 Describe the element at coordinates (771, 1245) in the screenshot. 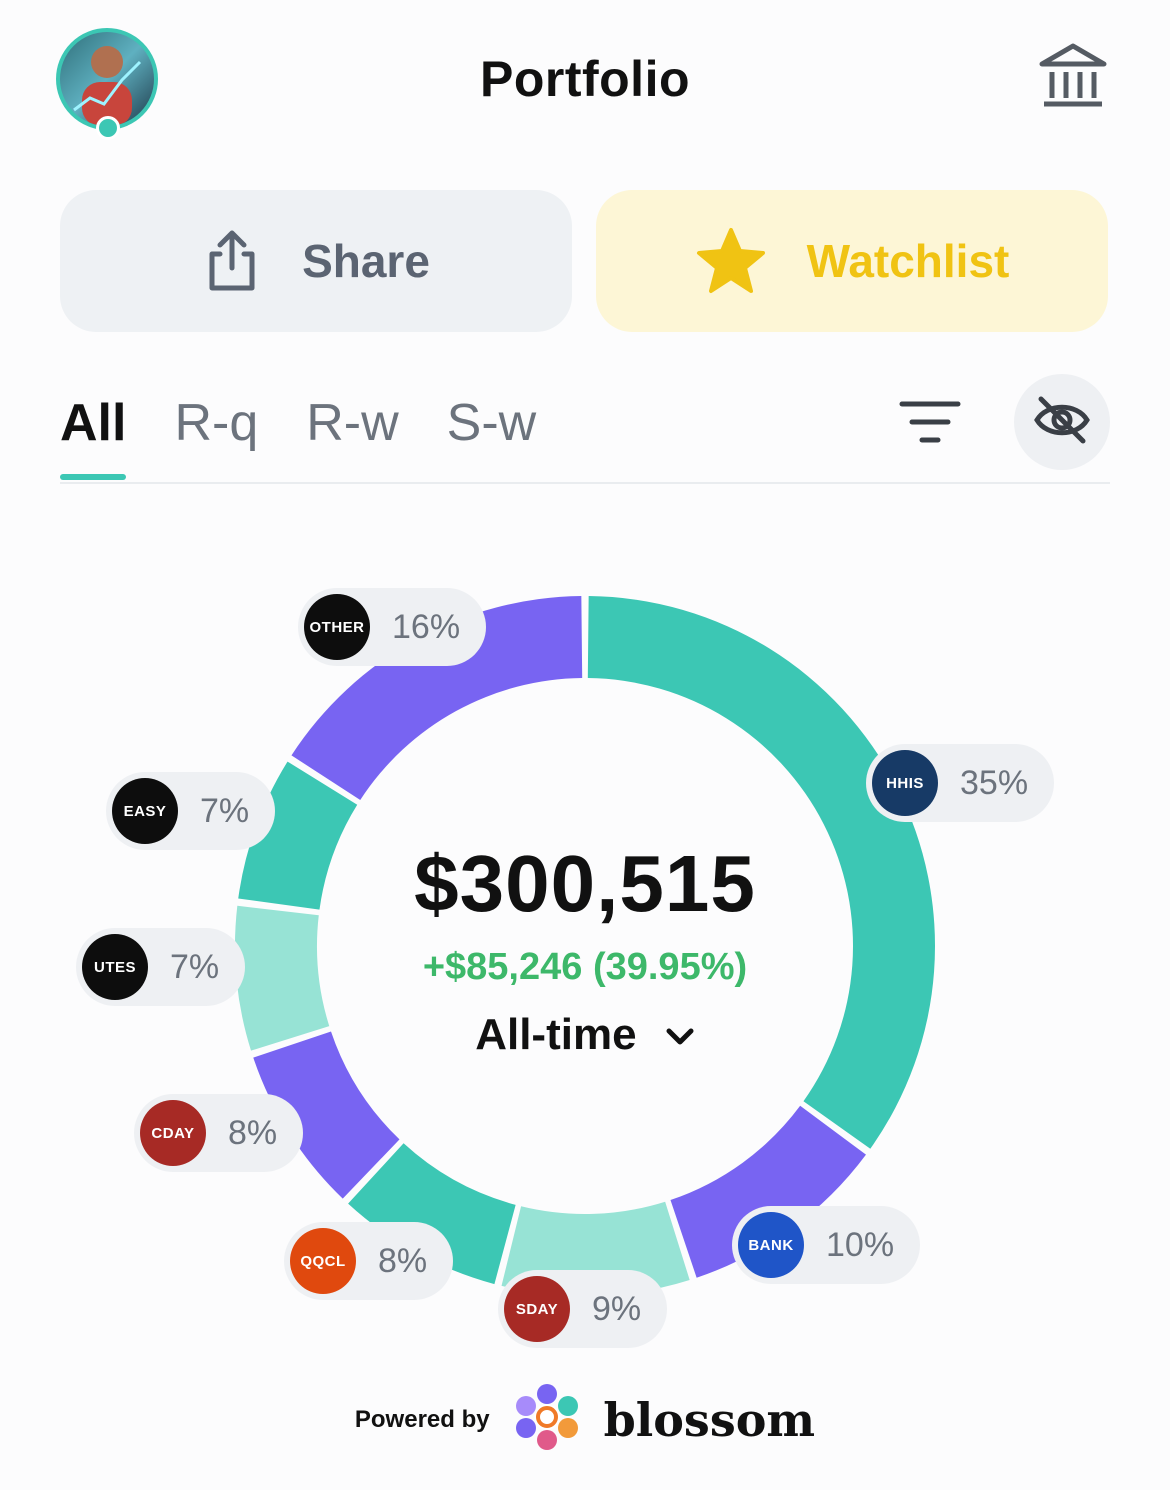

I see `ticker-badge: BANK` at that location.